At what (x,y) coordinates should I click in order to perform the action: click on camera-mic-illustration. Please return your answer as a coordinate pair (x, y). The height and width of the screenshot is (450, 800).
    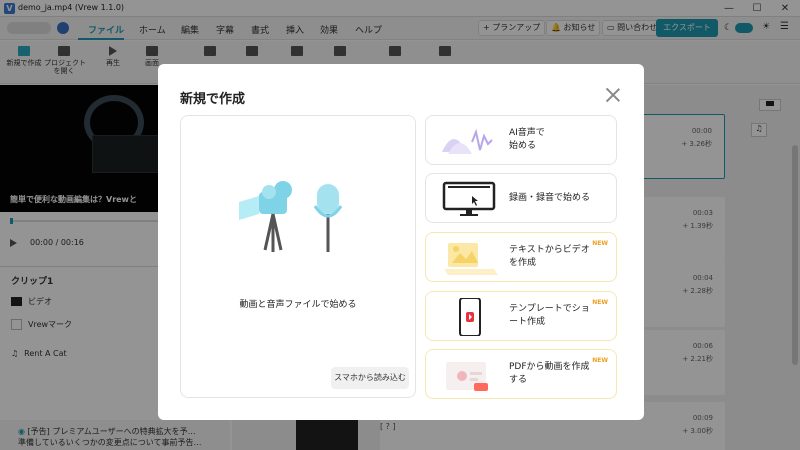
    Looking at the image, I should click on (291, 216).